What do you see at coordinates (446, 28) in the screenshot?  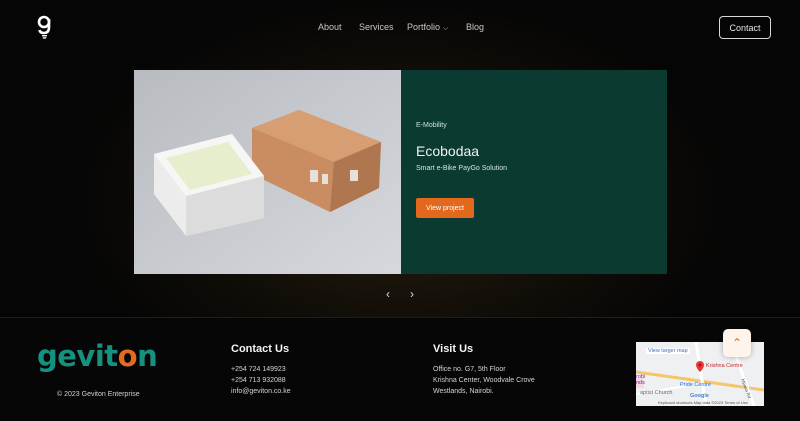 I see `chevron-down-icon: ⌵` at bounding box center [446, 28].